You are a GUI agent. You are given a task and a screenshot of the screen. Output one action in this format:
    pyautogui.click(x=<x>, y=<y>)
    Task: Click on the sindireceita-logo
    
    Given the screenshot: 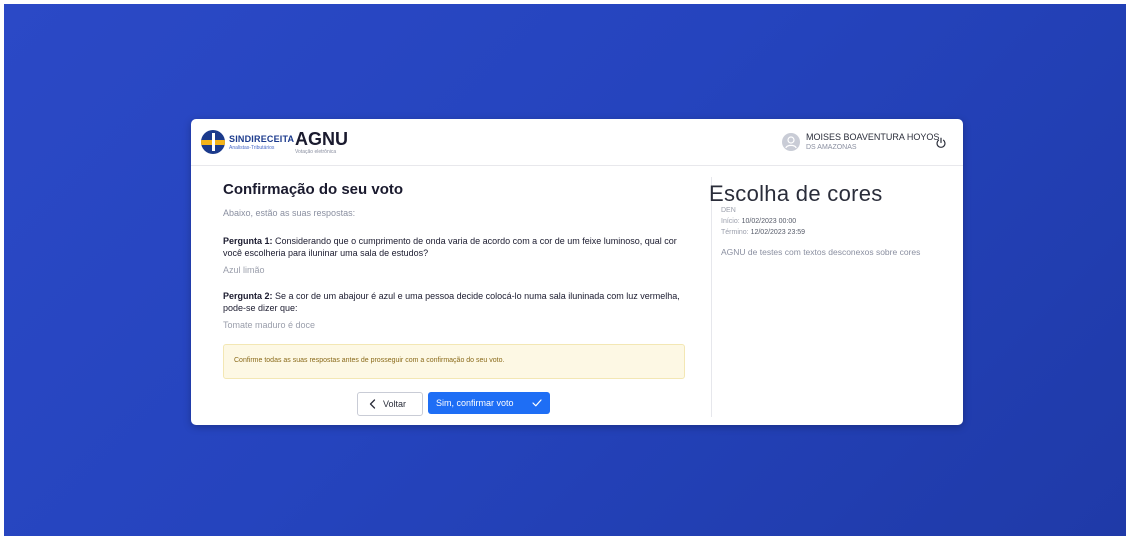 What is the action you would take?
    pyautogui.click(x=213, y=142)
    